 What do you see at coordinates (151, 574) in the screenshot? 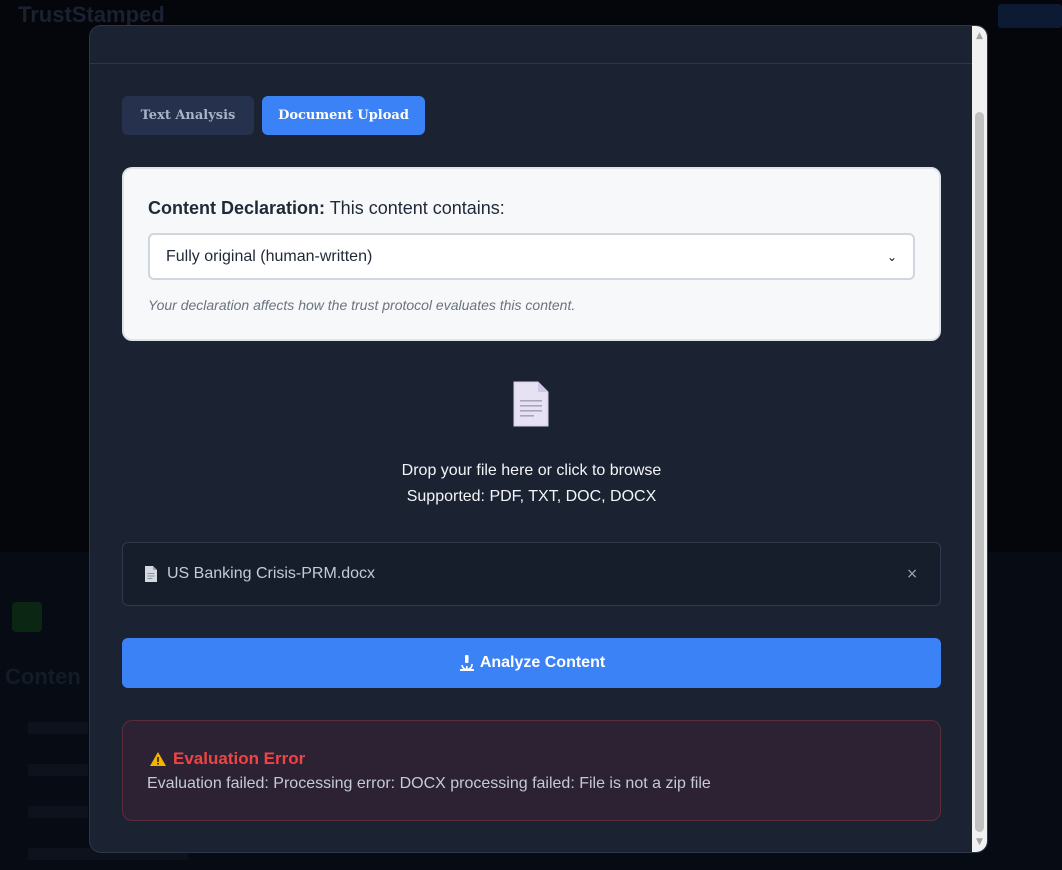
I see `file-icon` at bounding box center [151, 574].